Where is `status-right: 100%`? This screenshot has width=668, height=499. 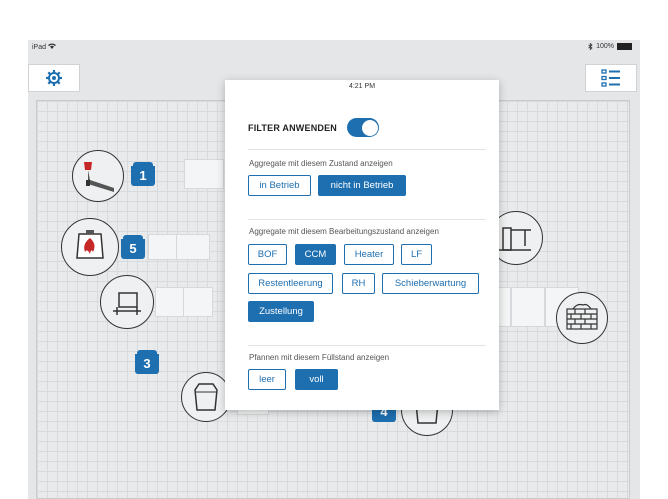 status-right: 100% is located at coordinates (610, 46).